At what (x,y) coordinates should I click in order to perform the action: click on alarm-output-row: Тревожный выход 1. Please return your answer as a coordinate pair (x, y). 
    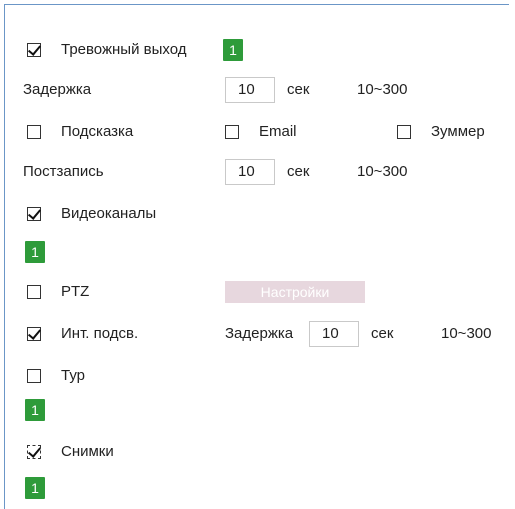
    Looking at the image, I should click on (257, 50).